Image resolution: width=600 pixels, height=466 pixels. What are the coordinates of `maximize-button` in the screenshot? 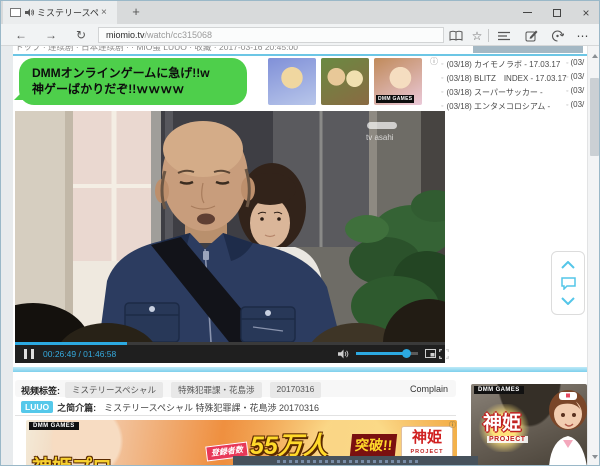 It's located at (557, 12).